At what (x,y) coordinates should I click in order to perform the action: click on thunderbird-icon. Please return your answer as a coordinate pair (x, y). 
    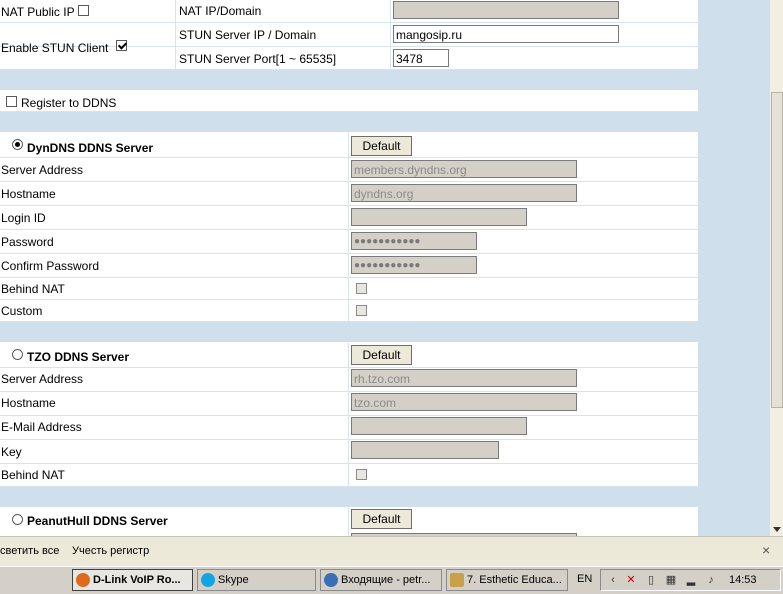
    Looking at the image, I should click on (331, 580).